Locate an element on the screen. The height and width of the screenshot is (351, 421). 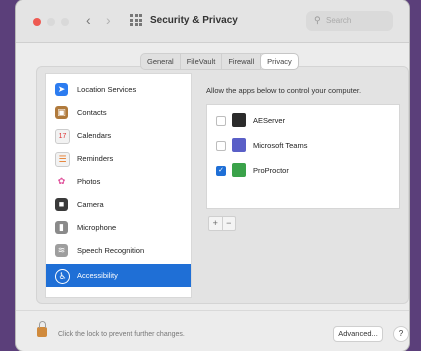
search-placeholder: Search is located at coordinates (339, 20).